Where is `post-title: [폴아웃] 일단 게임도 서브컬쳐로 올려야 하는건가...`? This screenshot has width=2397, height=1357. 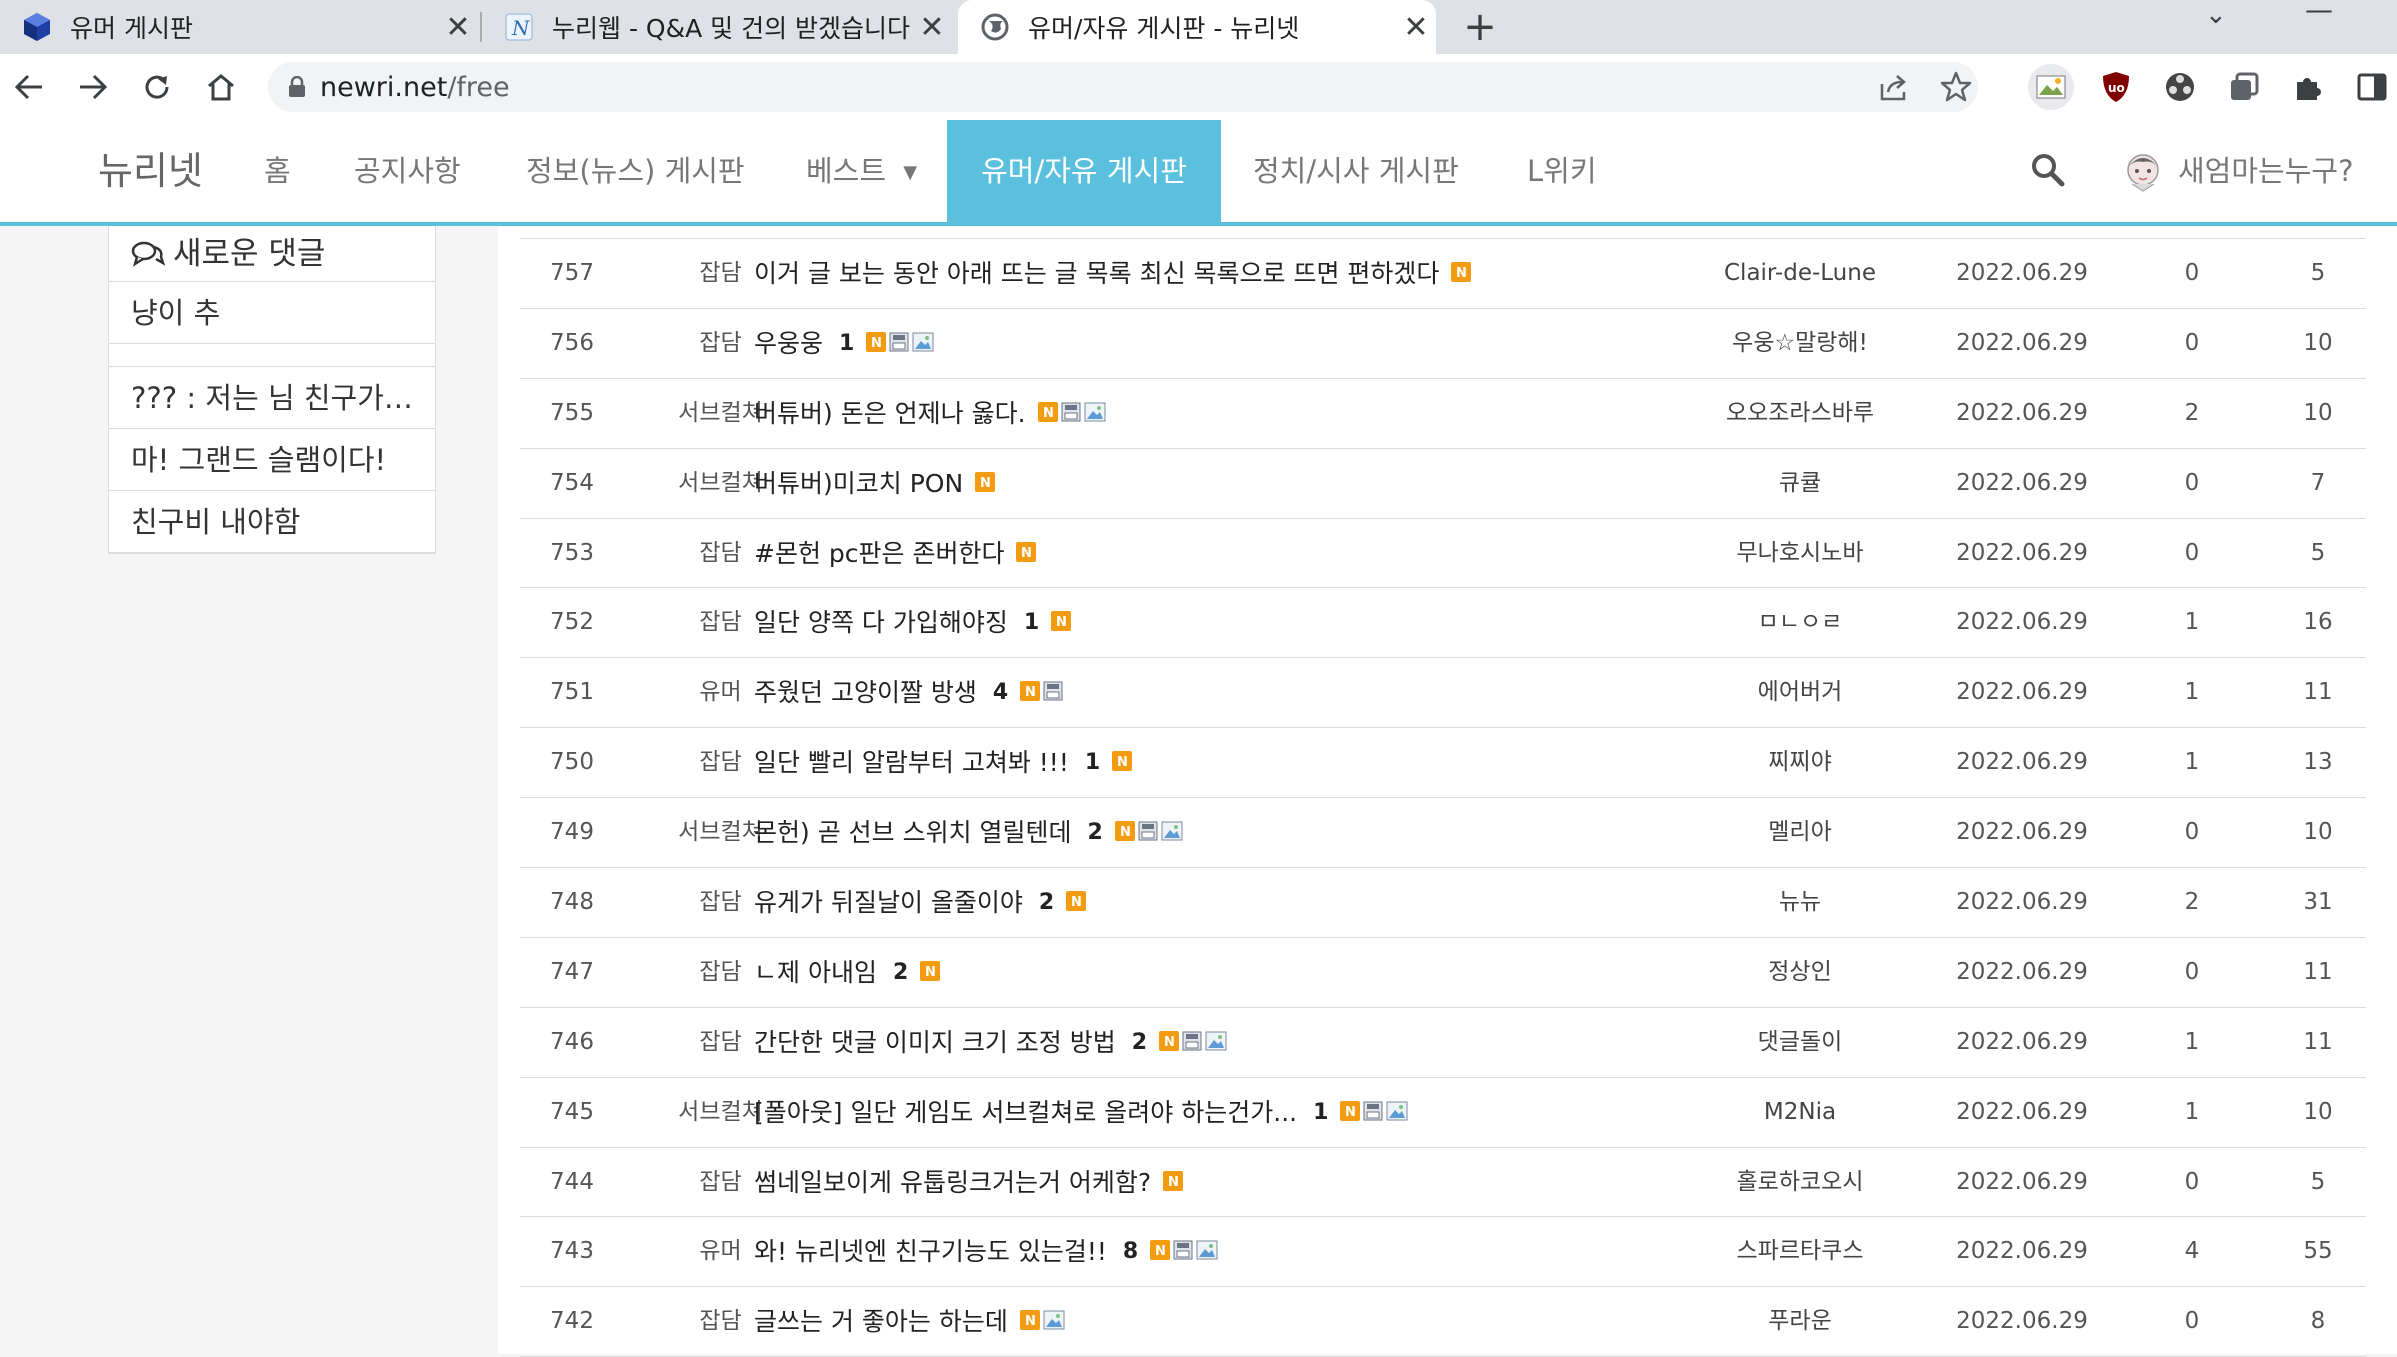
post-title: [폴아웃] 일단 게임도 서브컬쳐로 올려야 하는건가... is located at coordinates (1025, 1112).